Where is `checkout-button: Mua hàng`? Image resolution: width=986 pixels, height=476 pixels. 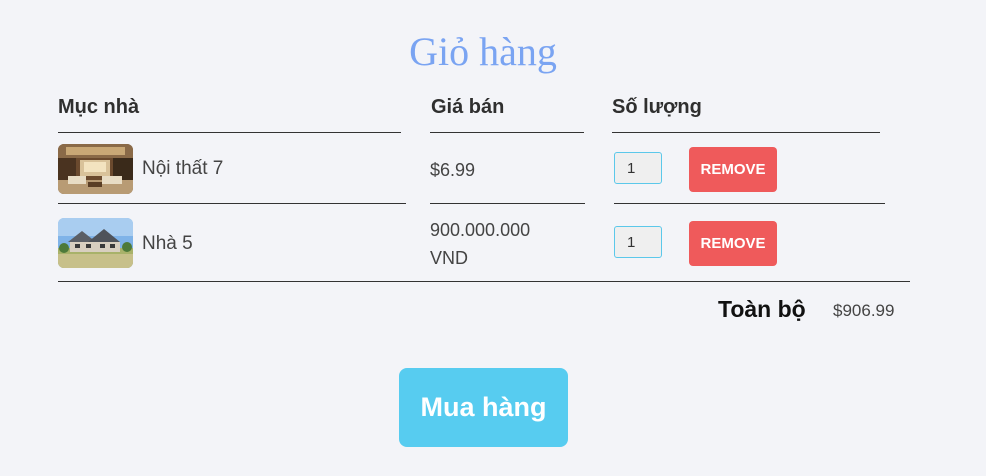 checkout-button: Mua hàng is located at coordinates (483, 407).